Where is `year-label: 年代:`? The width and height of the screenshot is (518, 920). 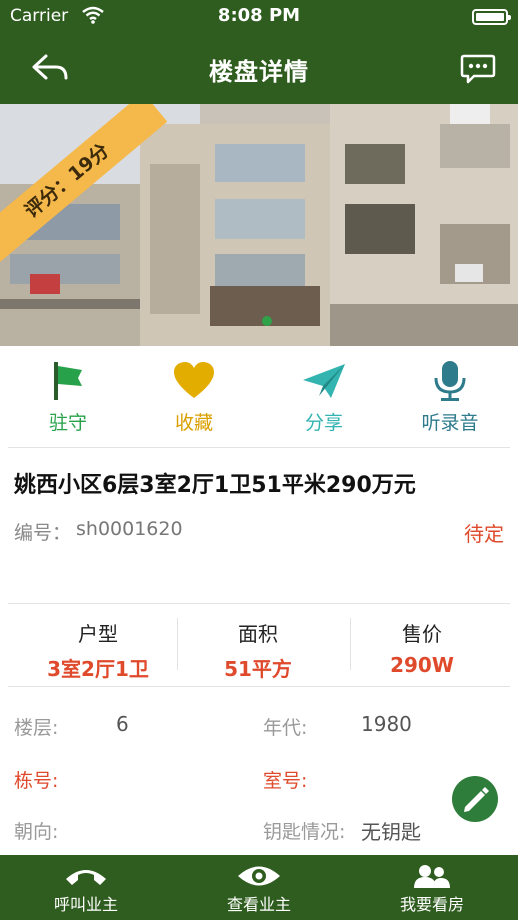 year-label: 年代: is located at coordinates (285, 728).